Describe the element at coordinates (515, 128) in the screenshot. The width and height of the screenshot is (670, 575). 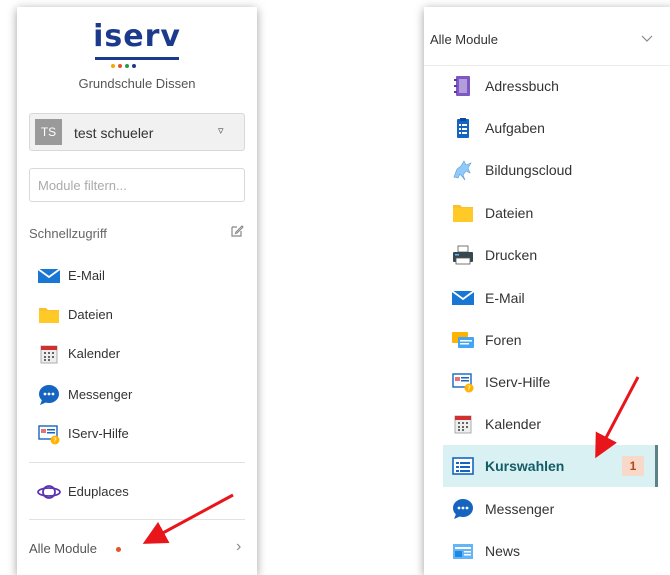
I see `module-label: Aufgaben` at that location.